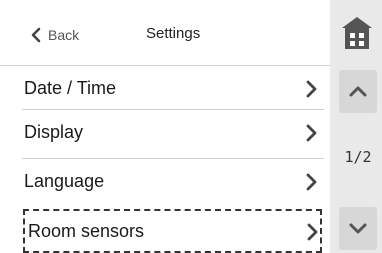 The width and height of the screenshot is (382, 253). I want to click on back-button: Back, so click(54, 35).